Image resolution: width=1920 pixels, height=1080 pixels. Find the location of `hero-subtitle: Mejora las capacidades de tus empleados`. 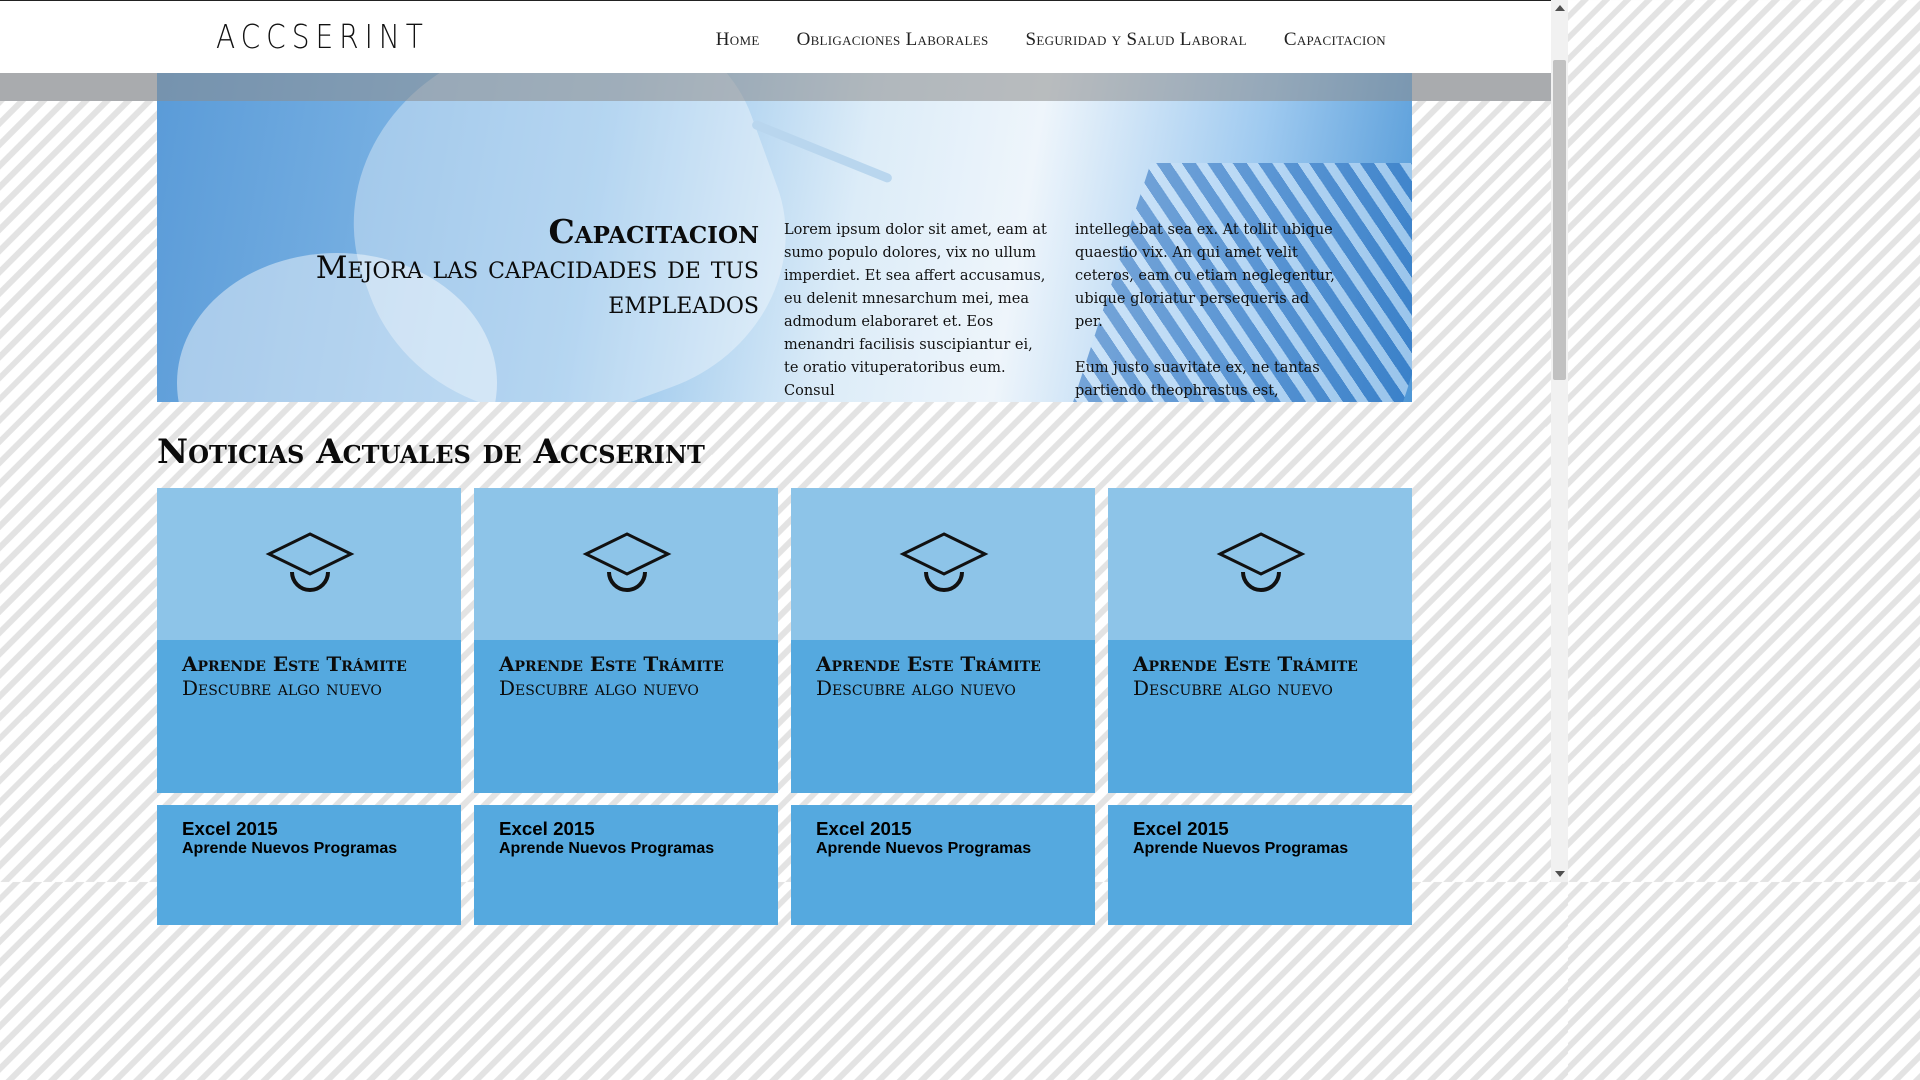

hero-subtitle: Mejora las capacidades de tus empleados is located at coordinates (537, 285).